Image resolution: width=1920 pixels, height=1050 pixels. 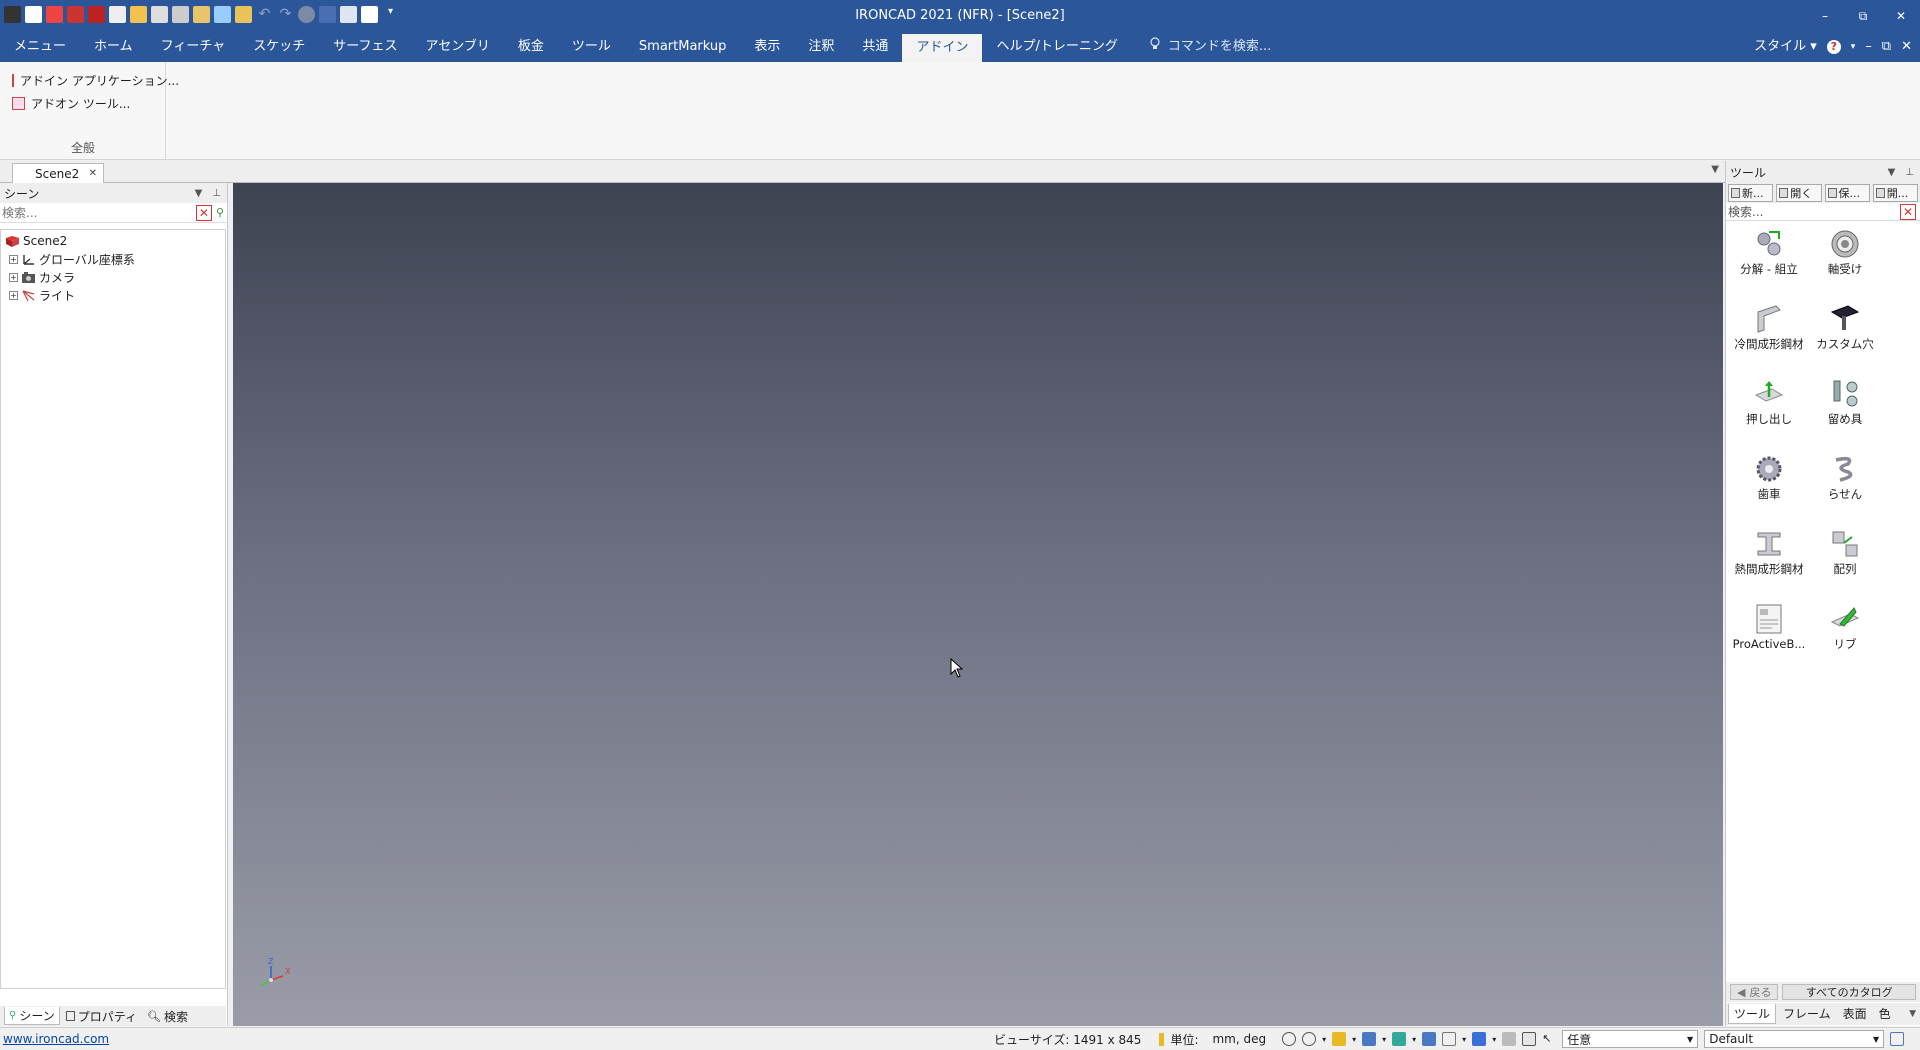 I want to click on view-cube-dropdown-icon: ▾, so click(x=1384, y=1039).